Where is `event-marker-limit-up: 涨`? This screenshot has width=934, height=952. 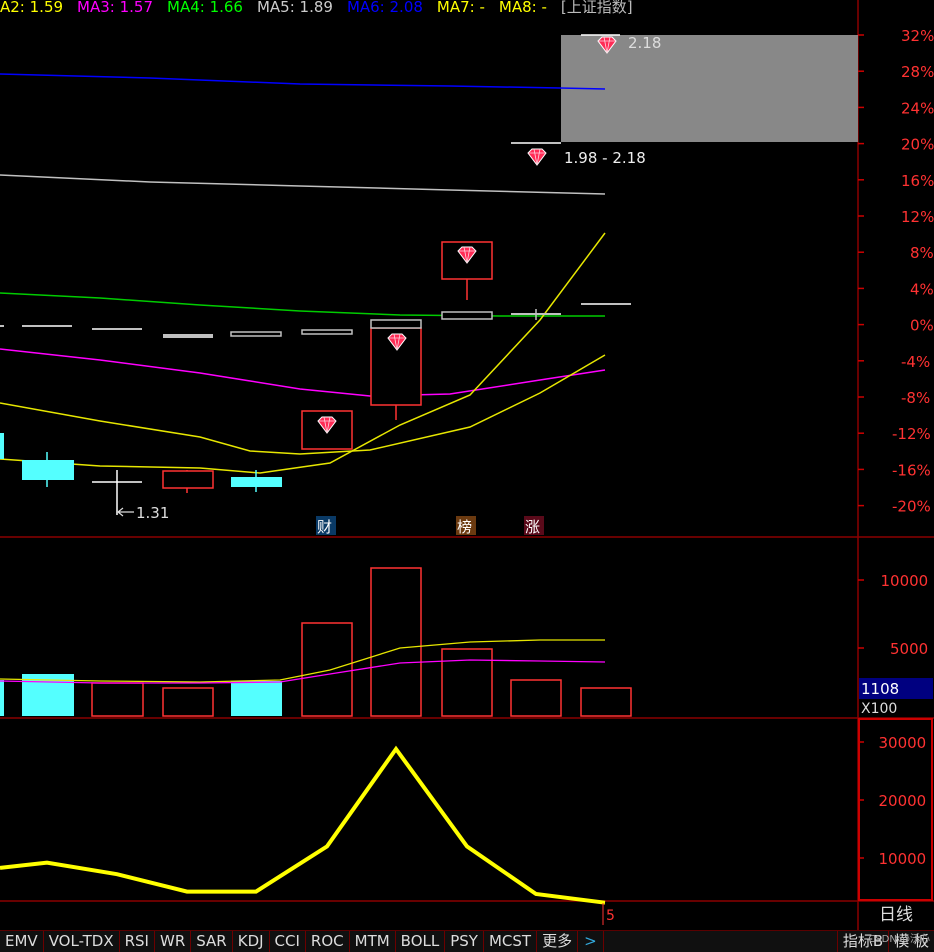
event-marker-limit-up: 涨 is located at coordinates (534, 526).